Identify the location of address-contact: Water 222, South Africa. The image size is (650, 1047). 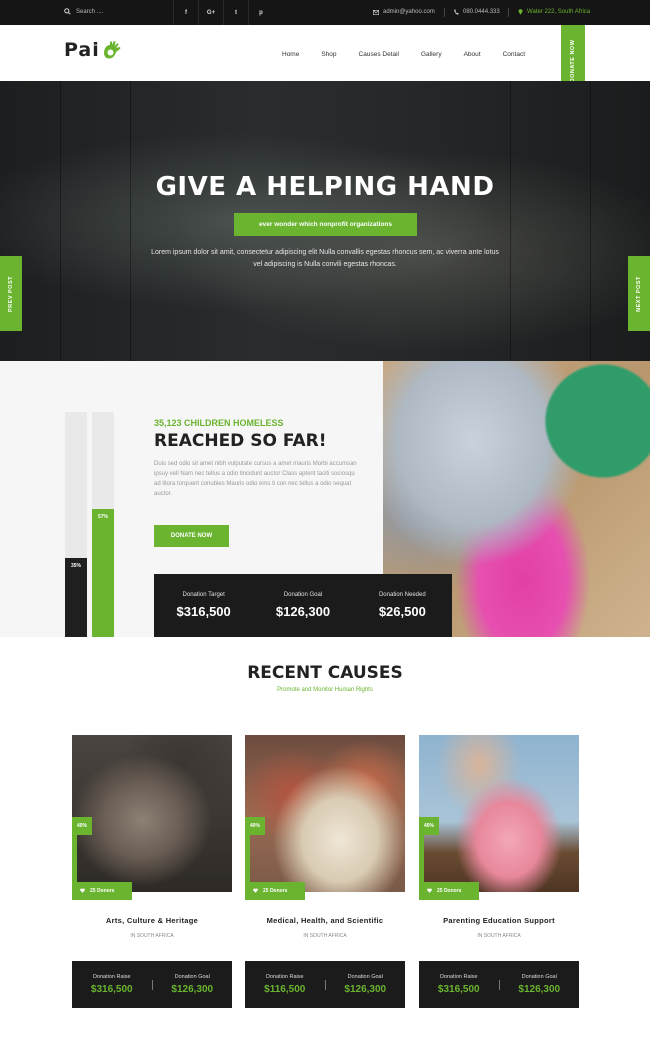
(554, 12).